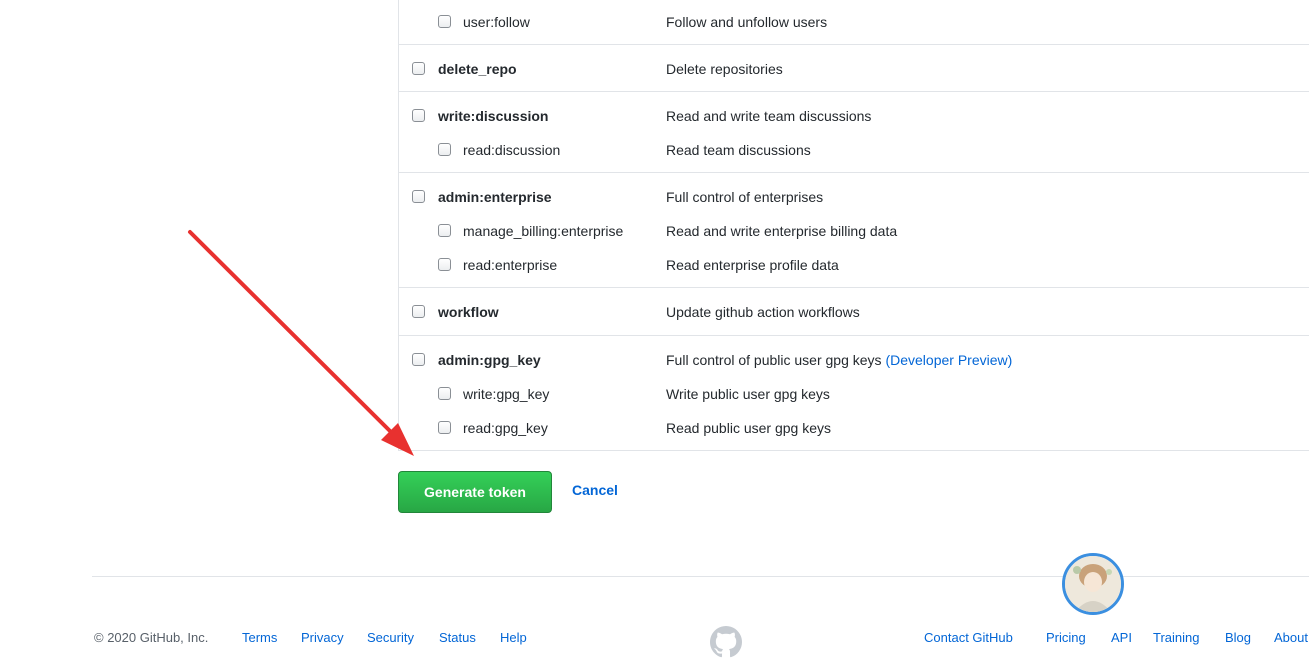 This screenshot has width=1309, height=670. What do you see at coordinates (444, 230) in the screenshot?
I see `manage-billing-checkbox` at bounding box center [444, 230].